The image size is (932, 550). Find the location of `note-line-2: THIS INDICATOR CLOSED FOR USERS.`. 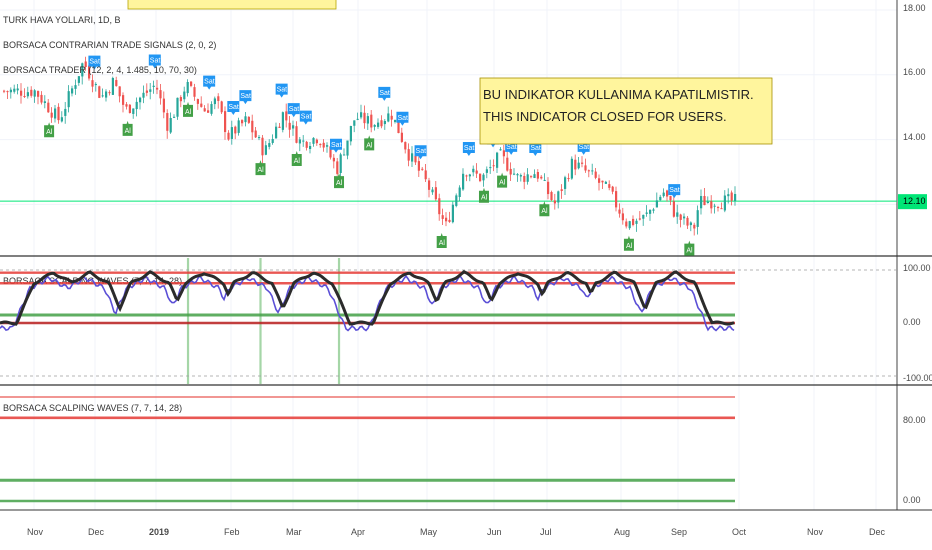

note-line-2: THIS INDICATOR CLOSED FOR USERS. is located at coordinates (605, 116).